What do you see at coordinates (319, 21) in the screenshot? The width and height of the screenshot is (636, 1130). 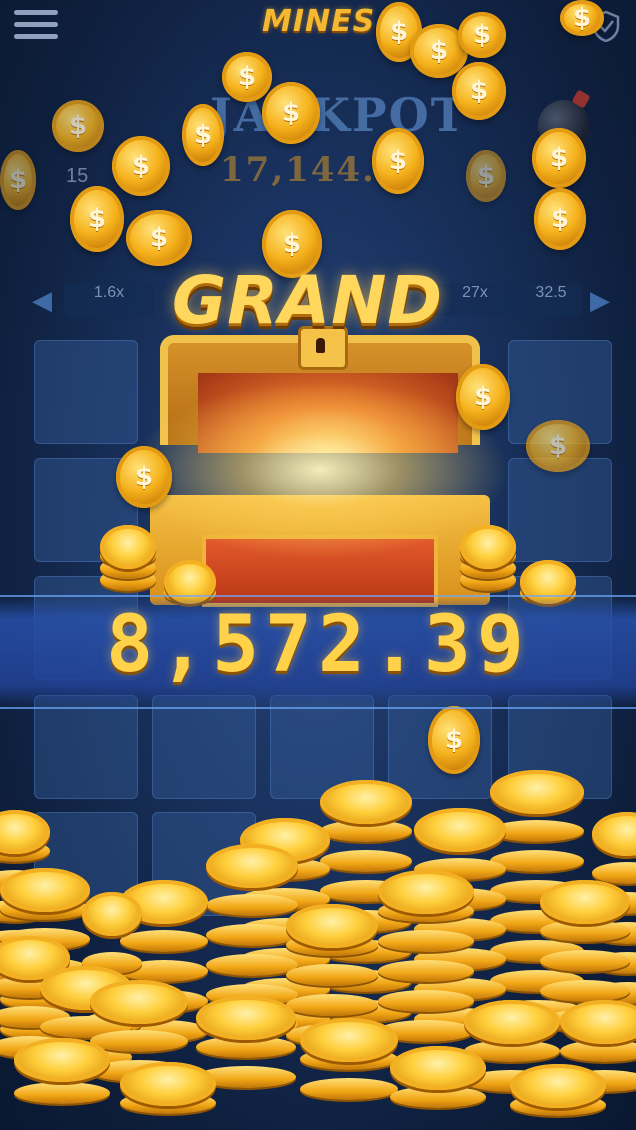 I see `game-logo: MINES` at bounding box center [319, 21].